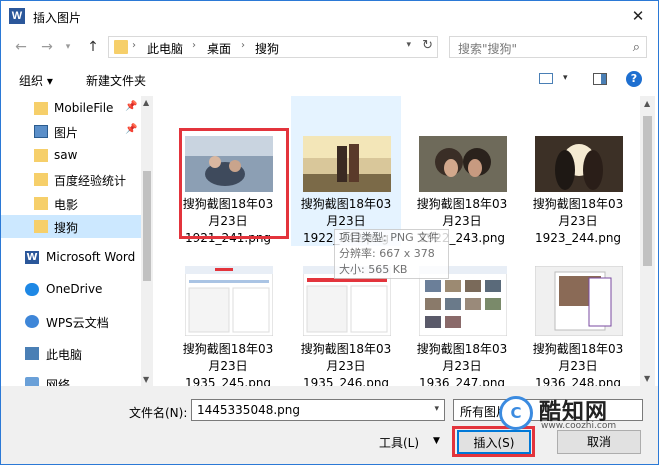 The height and width of the screenshot is (465, 659). I want to click on breadcrumb-sogou: 搜狗, so click(267, 48).